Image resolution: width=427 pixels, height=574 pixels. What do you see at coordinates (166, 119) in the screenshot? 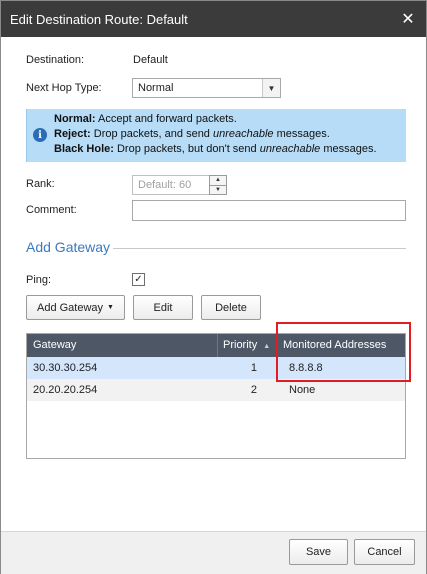
I see `info-normal-desc: Accept and forward packets.` at bounding box center [166, 119].